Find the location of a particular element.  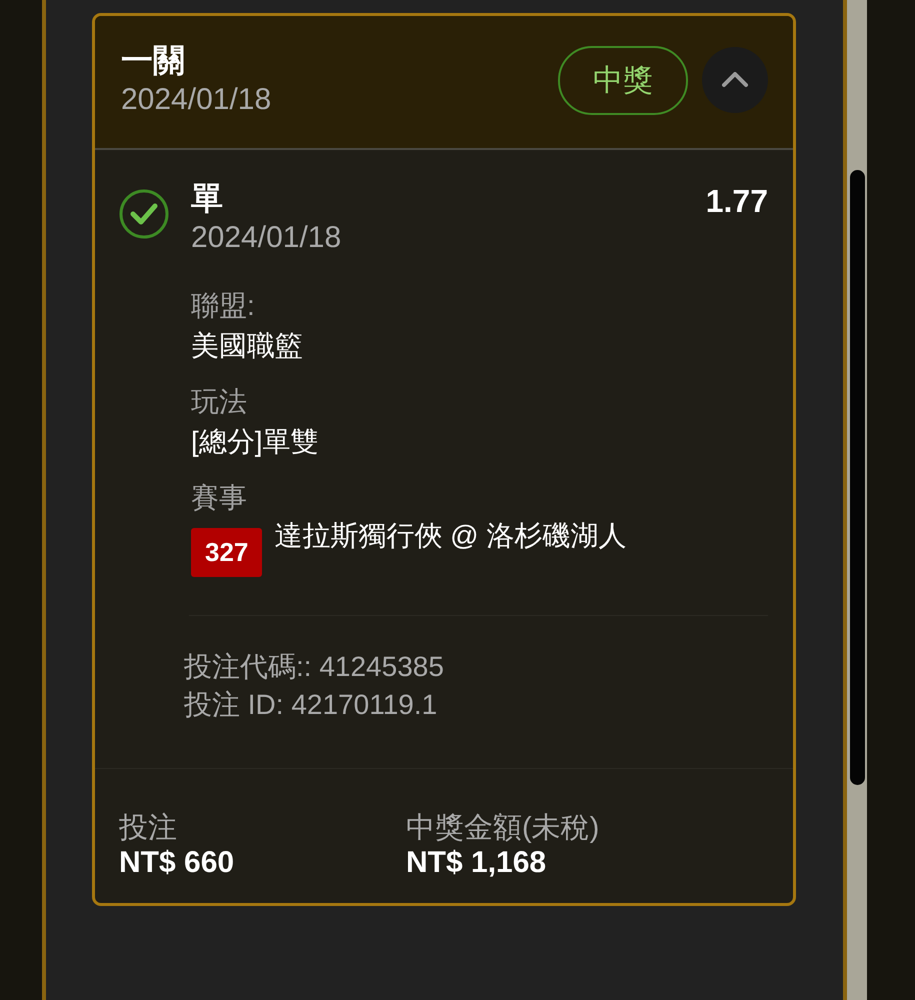

bet-code: 投注 ID: 42170119.1 is located at coordinates (311, 705).